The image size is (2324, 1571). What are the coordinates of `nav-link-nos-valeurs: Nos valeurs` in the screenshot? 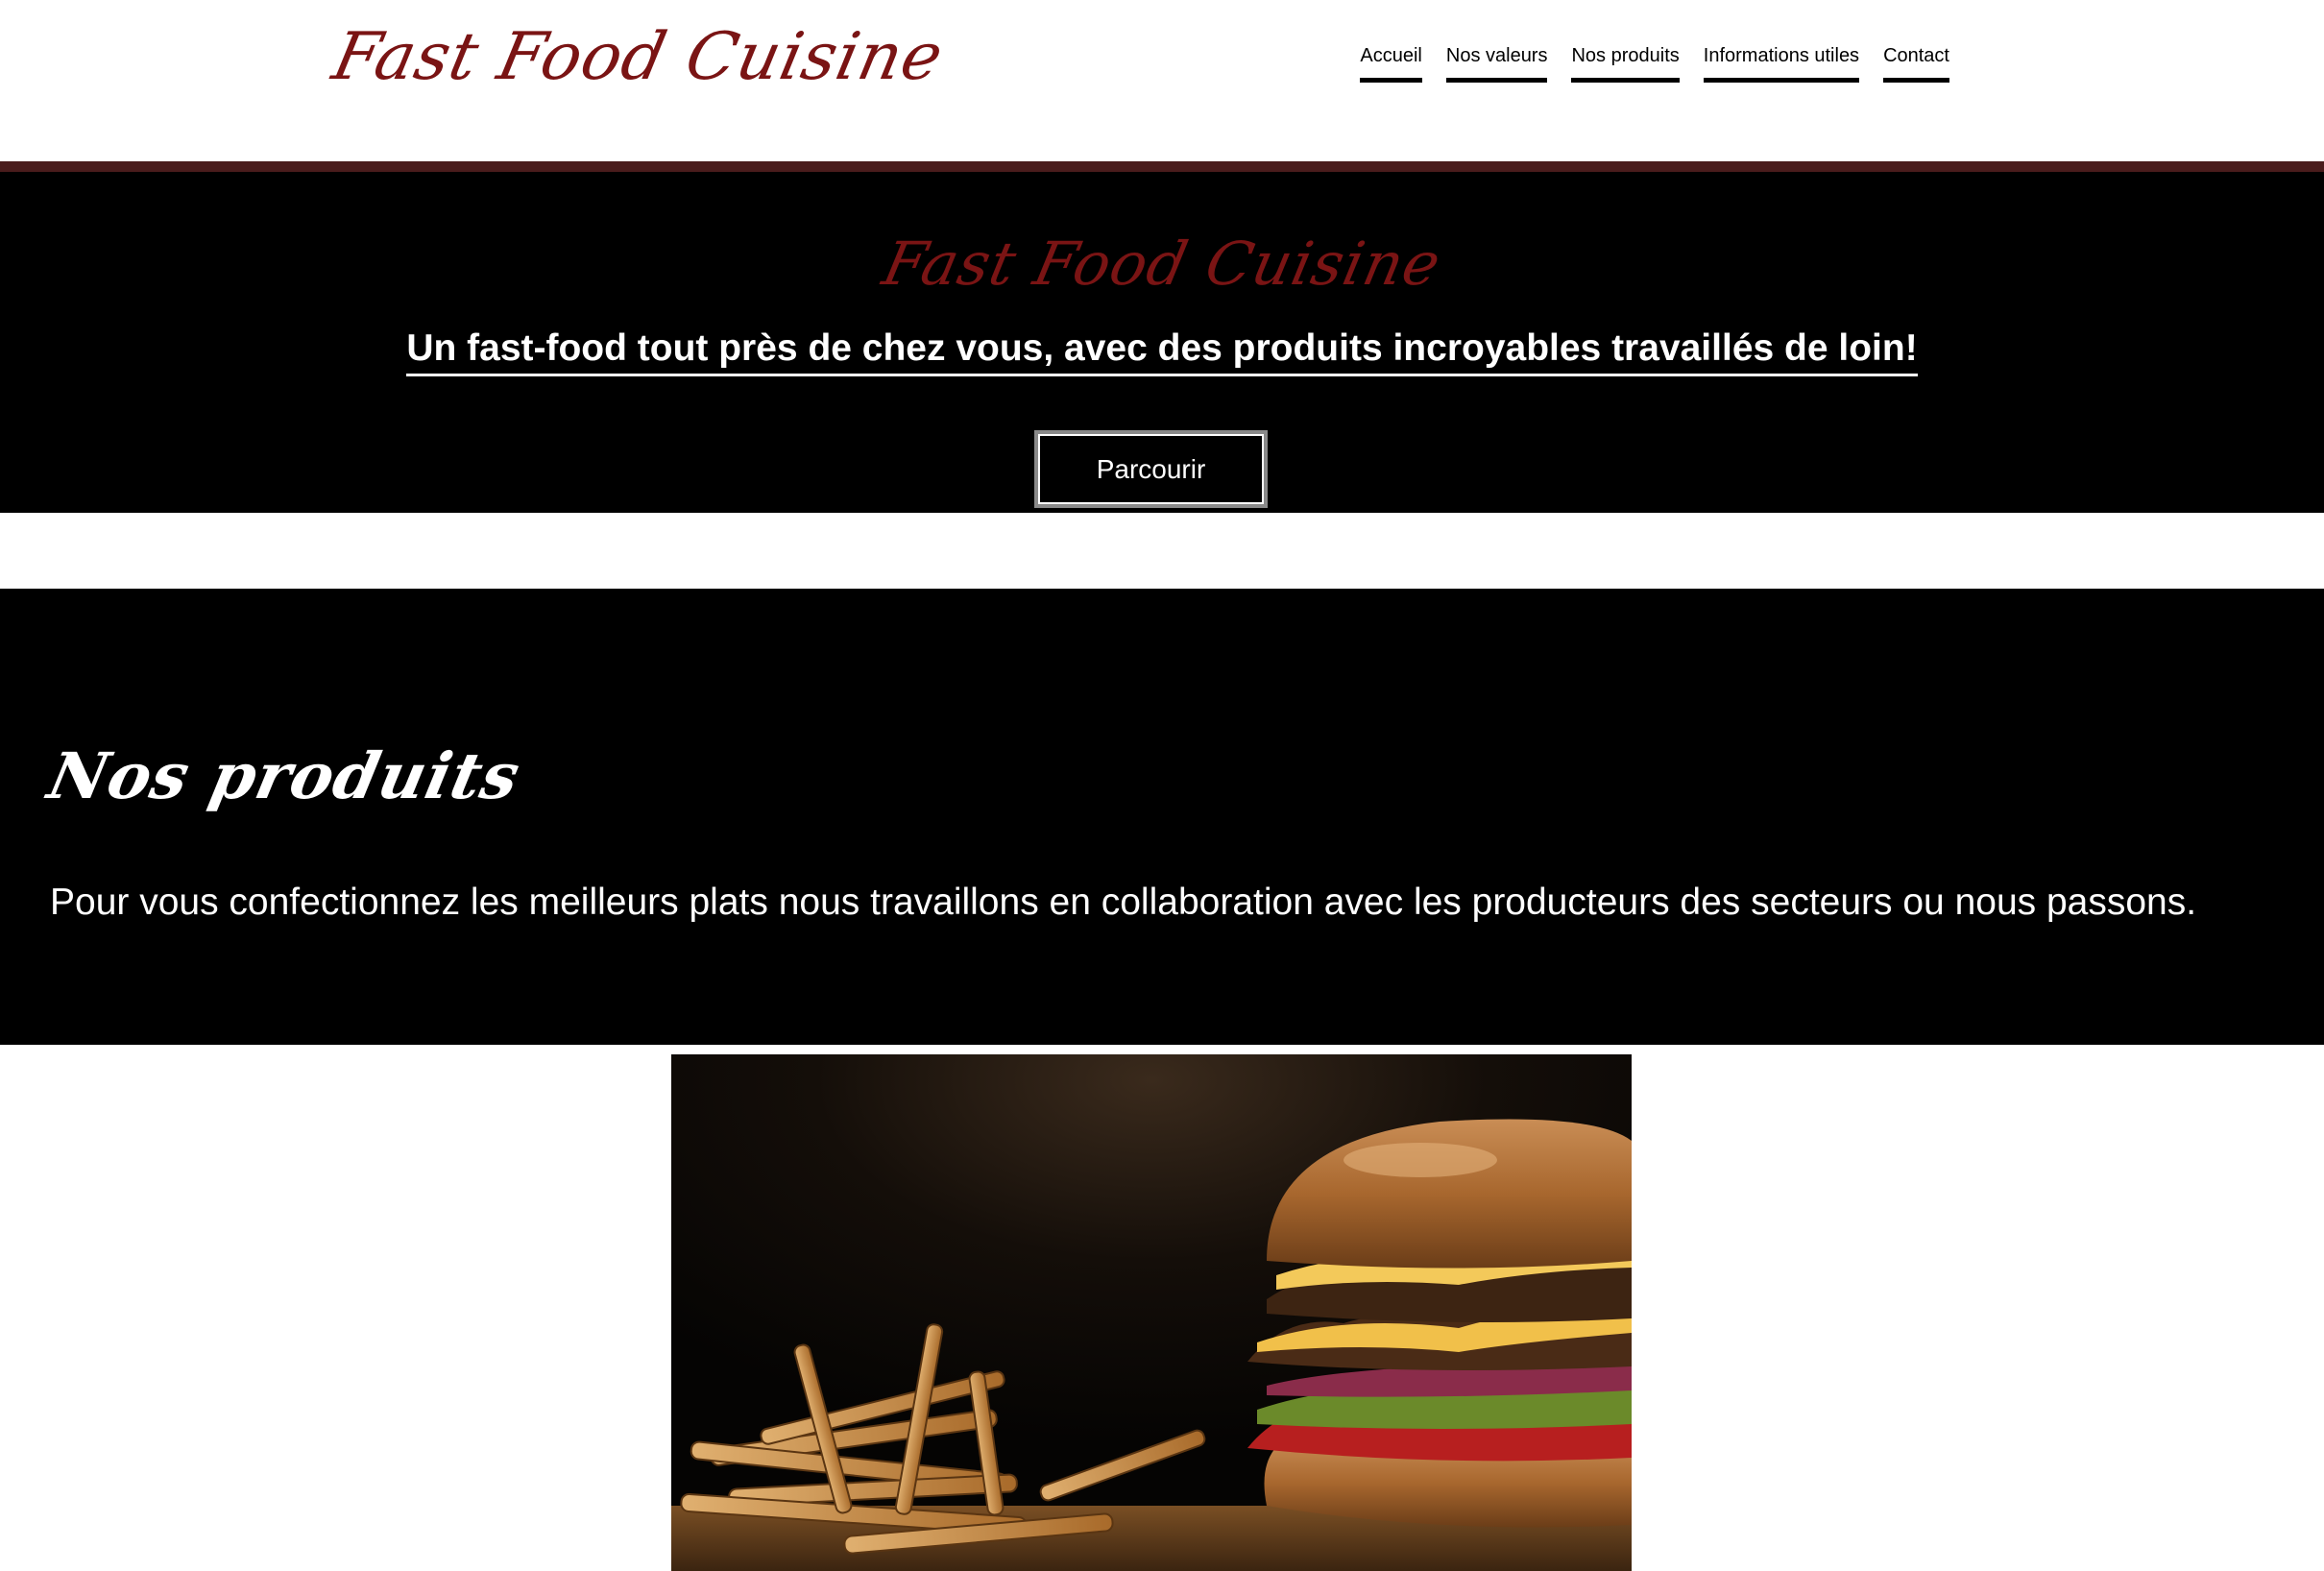 It's located at (1496, 63).